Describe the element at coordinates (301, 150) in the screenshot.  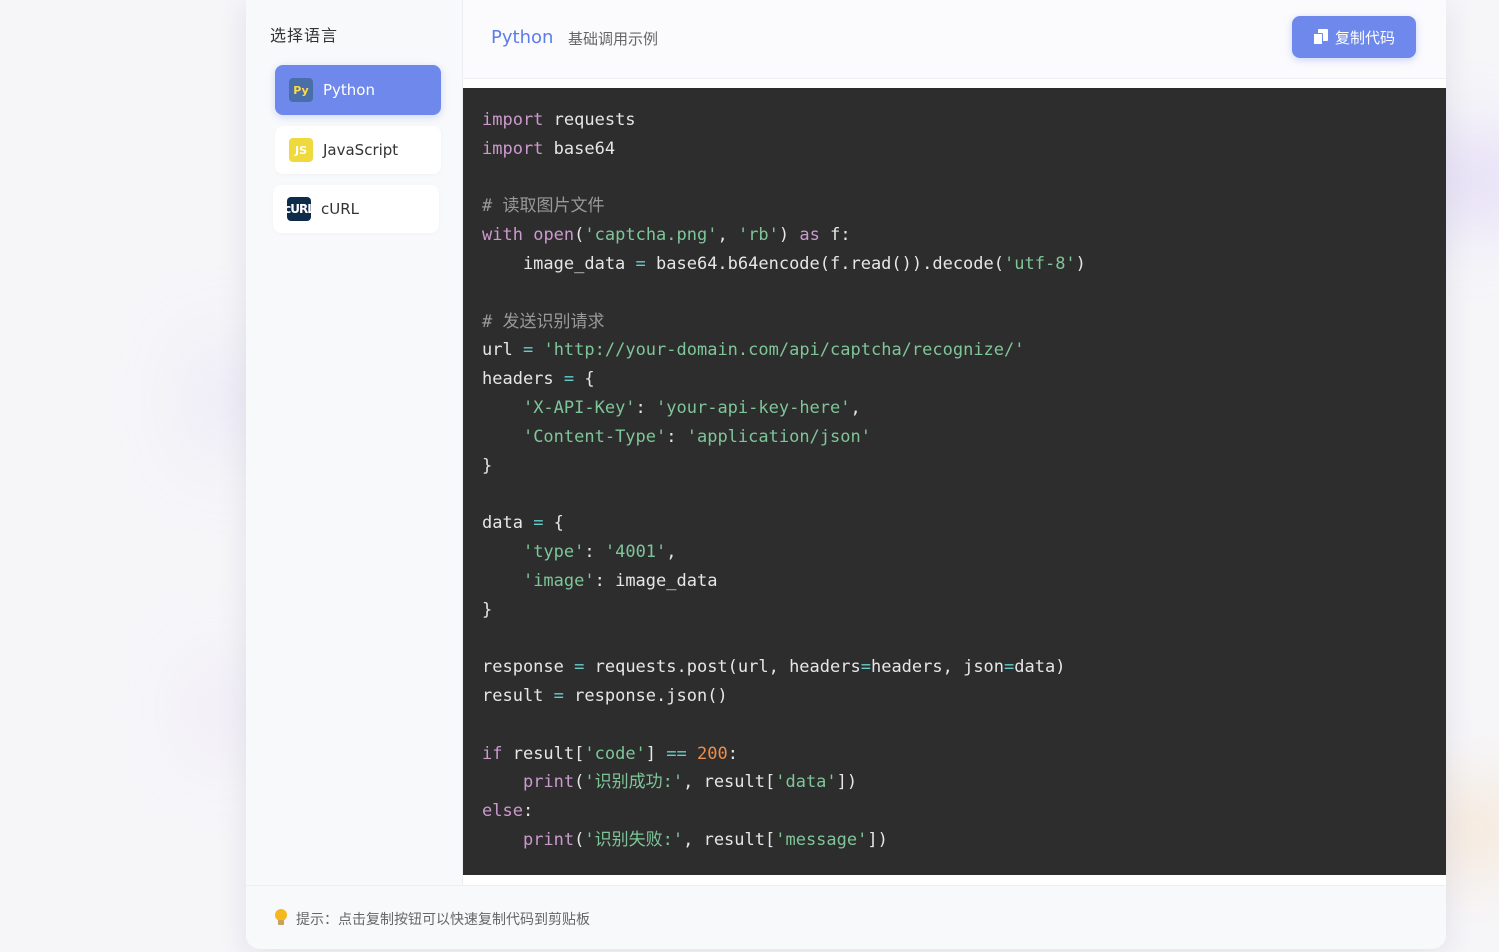
I see `javascript-icon: JS` at that location.